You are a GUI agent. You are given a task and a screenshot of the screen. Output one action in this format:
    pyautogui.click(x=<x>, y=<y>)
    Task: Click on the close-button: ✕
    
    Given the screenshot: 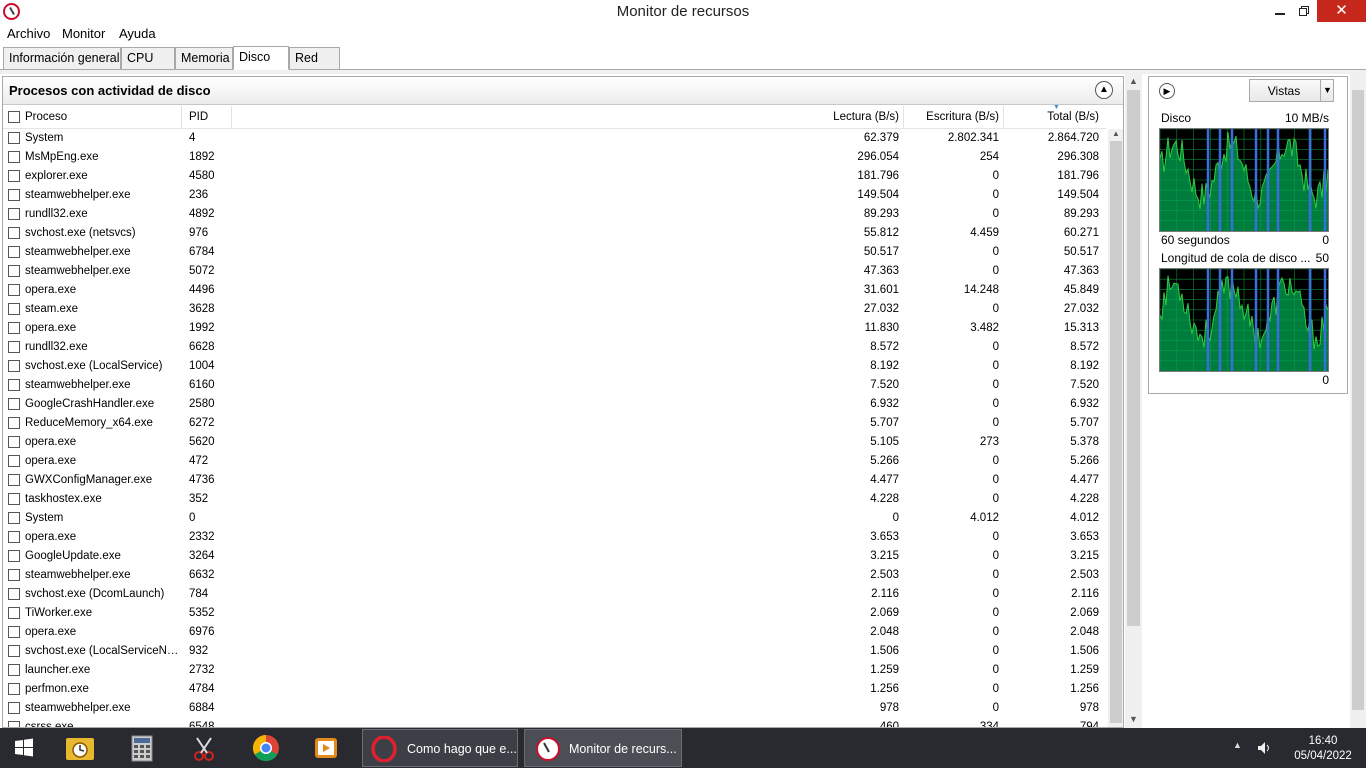 What is the action you would take?
    pyautogui.click(x=1341, y=11)
    